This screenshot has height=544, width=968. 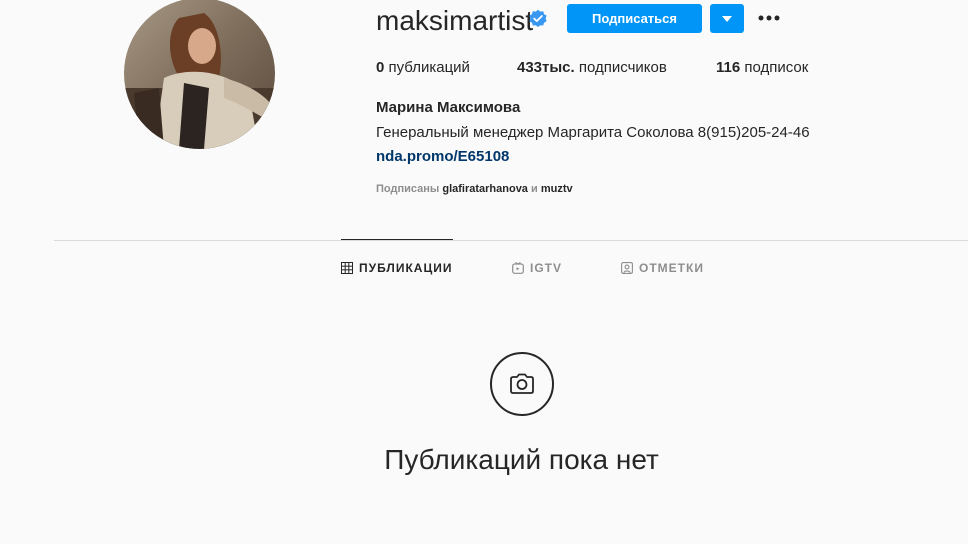 I want to click on followed-by-account: muztv, so click(x=557, y=189).